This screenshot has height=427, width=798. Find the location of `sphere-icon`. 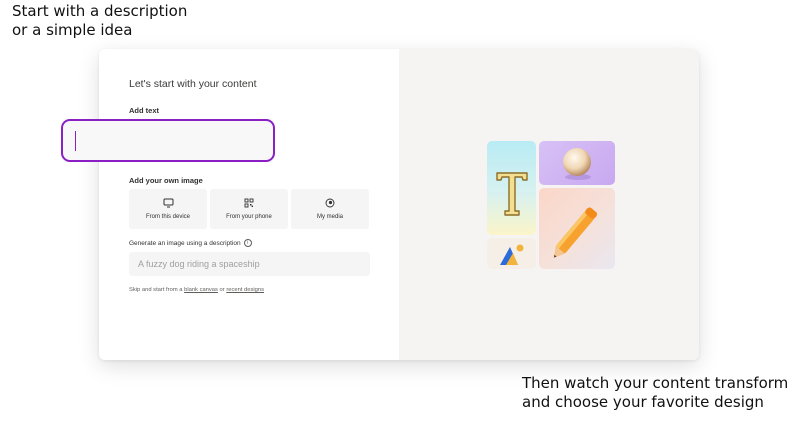

sphere-icon is located at coordinates (577, 164).